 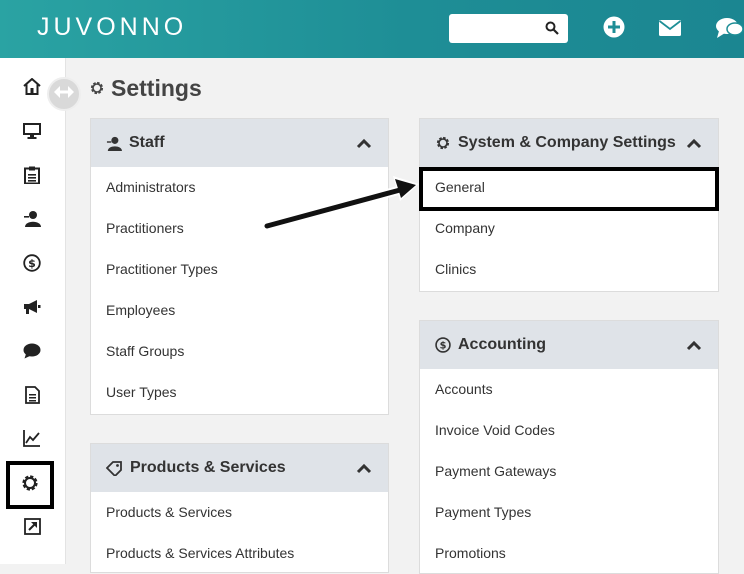 I want to click on nav-billing: $, so click(x=32, y=265).